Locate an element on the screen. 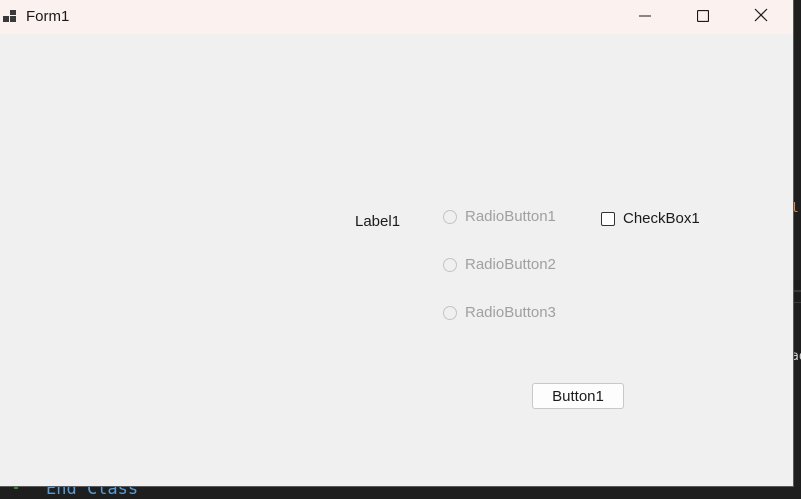 The height and width of the screenshot is (499, 801). window-title: Form1 is located at coordinates (48, 16).